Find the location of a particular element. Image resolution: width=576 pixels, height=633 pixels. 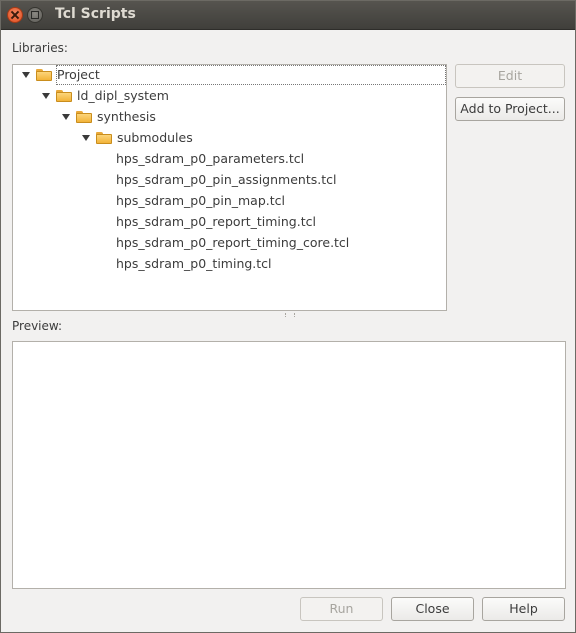

tree-item-label: submodules is located at coordinates (155, 137).